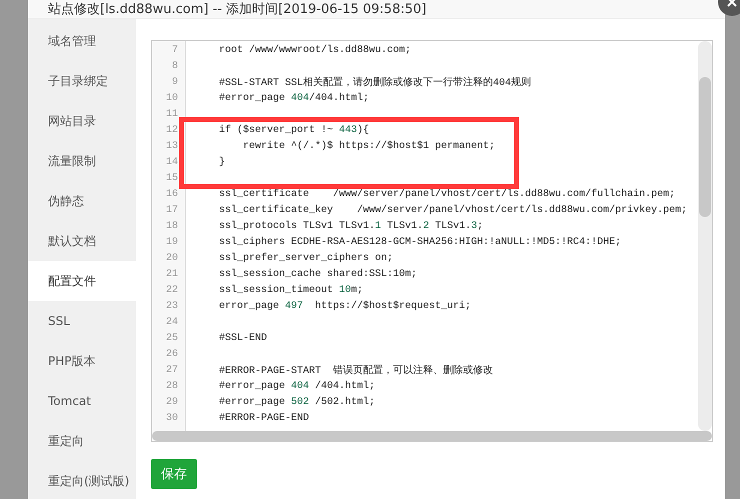 Image resolution: width=740 pixels, height=499 pixels. I want to click on line-number: 10, so click(171, 98).